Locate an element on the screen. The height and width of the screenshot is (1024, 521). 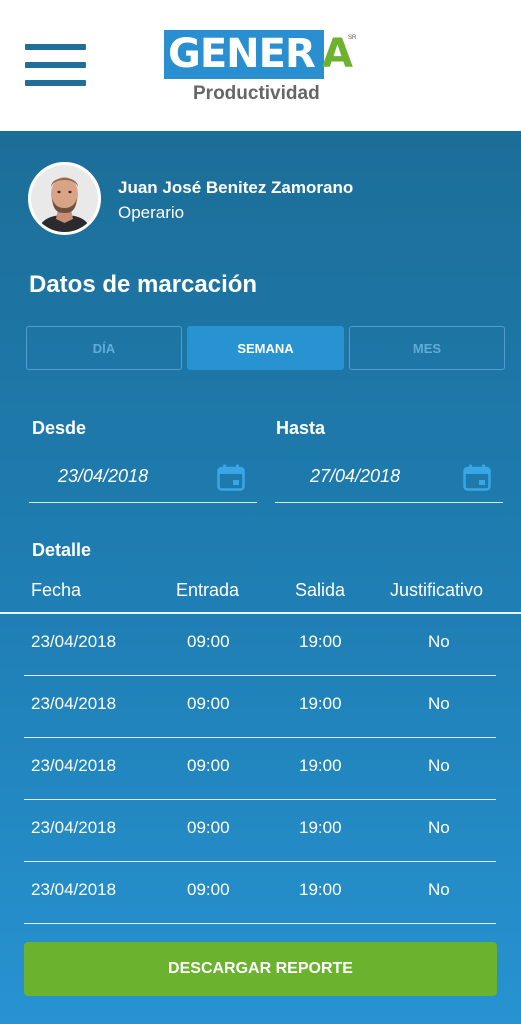
logo-subtitle: Productividad is located at coordinates (256, 93).